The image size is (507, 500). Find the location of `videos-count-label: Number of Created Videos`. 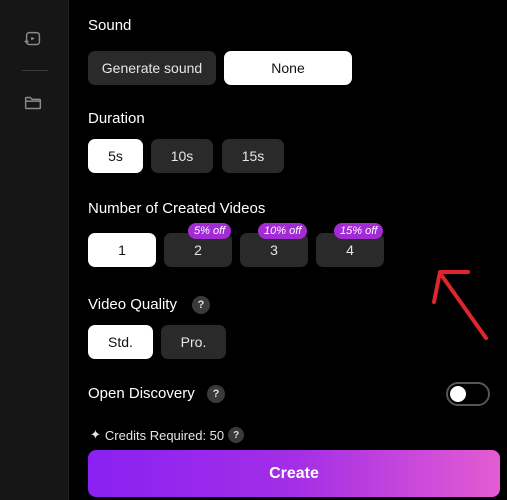

videos-count-label: Number of Created Videos is located at coordinates (177, 208).